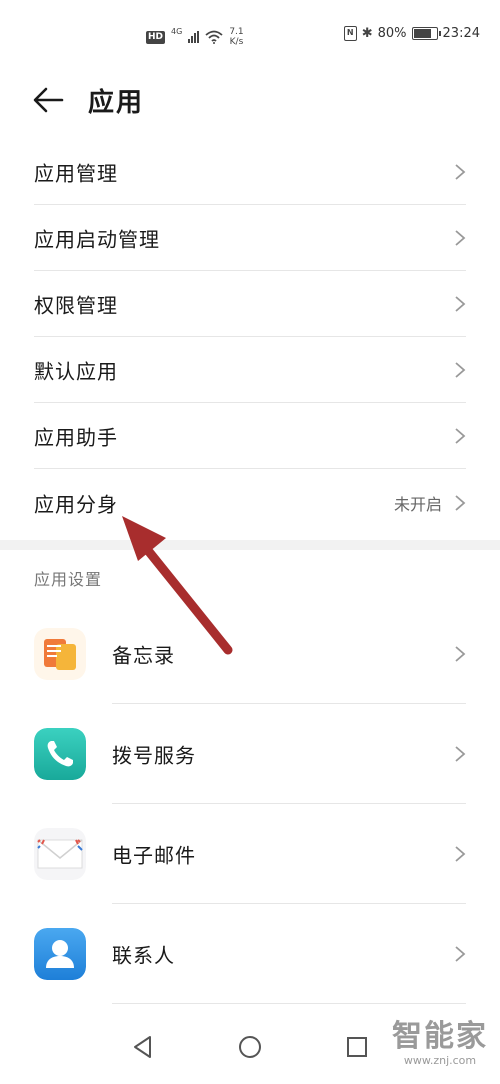  I want to click on menu-item-label: 应用启动管理, so click(97, 239).